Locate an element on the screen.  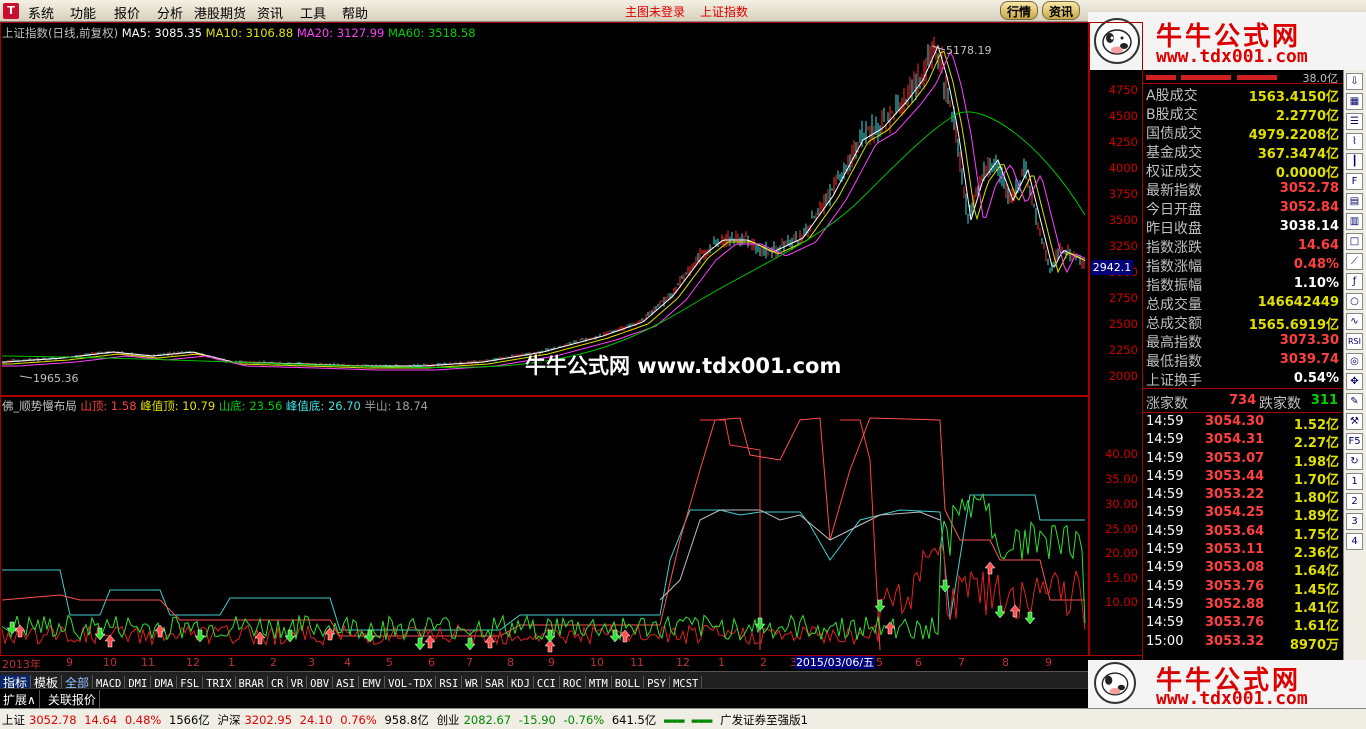
rsi-icon: RSI is located at coordinates (1354, 341).